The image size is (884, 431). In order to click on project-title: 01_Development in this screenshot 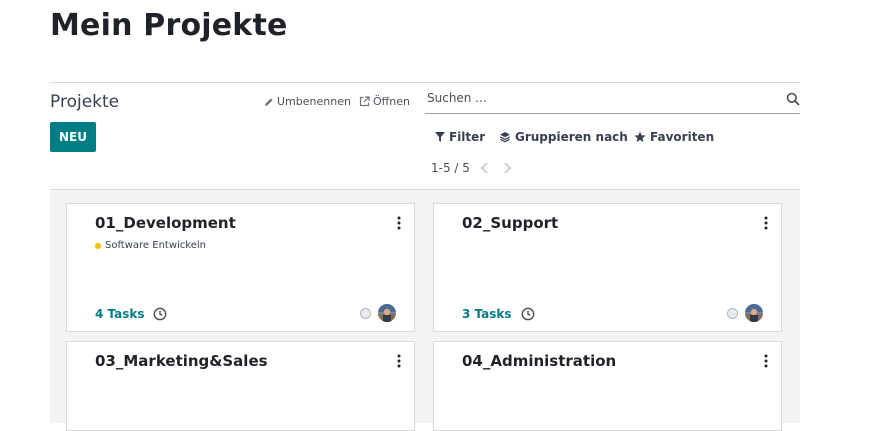, I will do `click(165, 223)`.